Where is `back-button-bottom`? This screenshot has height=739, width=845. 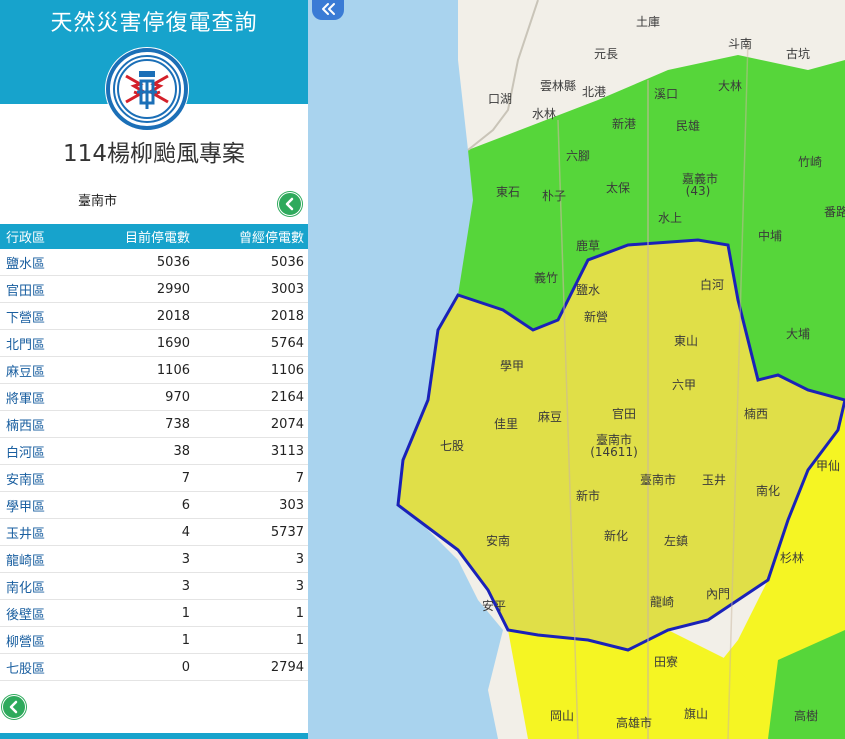 back-button-bottom is located at coordinates (14, 707).